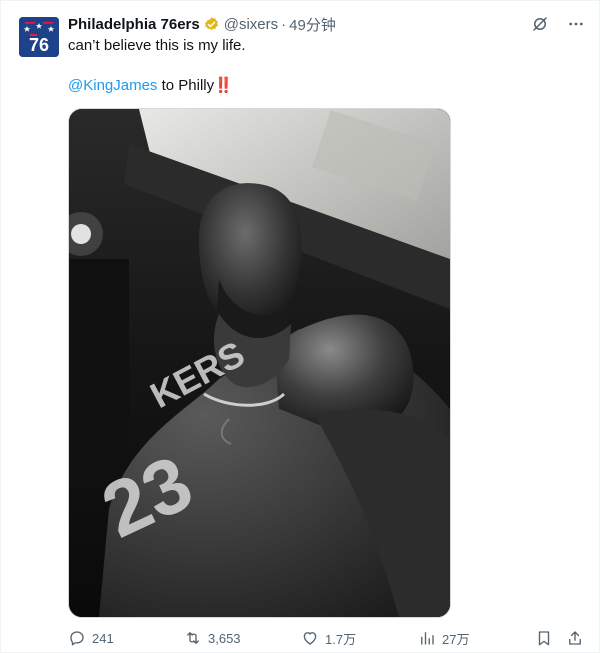 The height and width of the screenshot is (653, 600). Describe the element at coordinates (251, 24) in the screenshot. I see `author-handle: @sixers` at that location.